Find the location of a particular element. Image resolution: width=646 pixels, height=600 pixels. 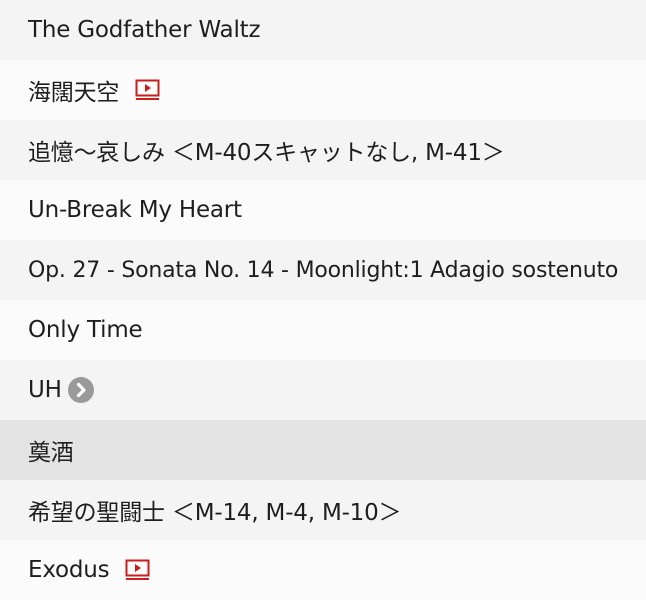

track-row: 追憶～哀しみ ＜M-40スキャットなし, M-41＞ is located at coordinates (323, 150).